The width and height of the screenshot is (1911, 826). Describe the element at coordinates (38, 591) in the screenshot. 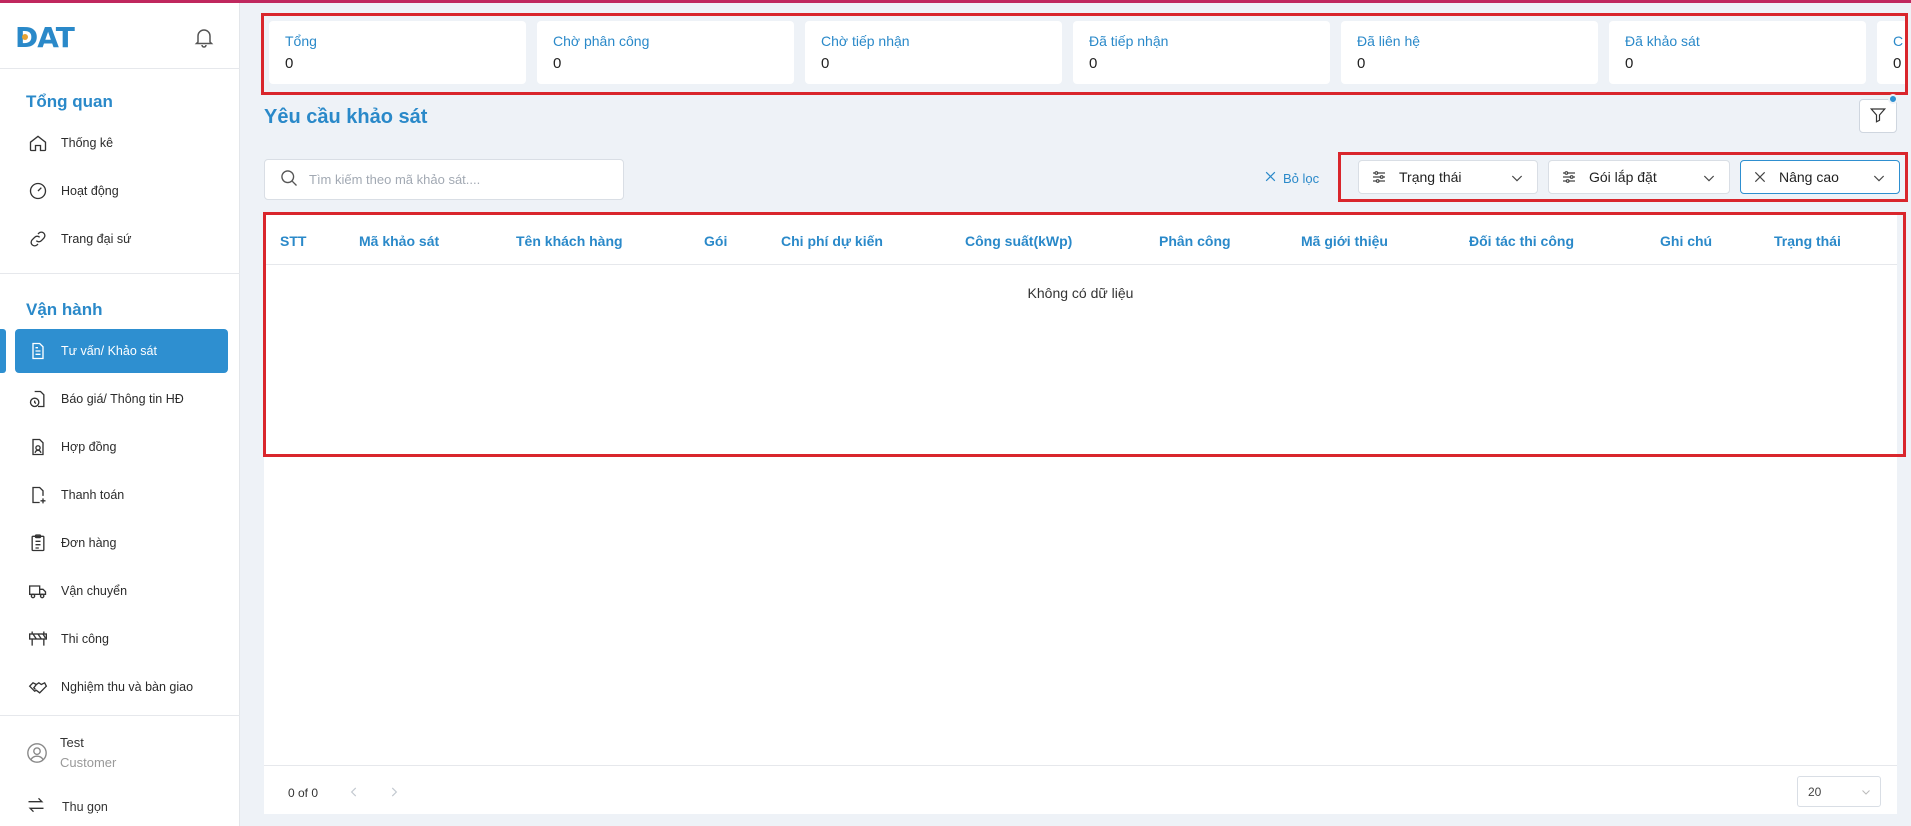

I see `truck-icon` at that location.